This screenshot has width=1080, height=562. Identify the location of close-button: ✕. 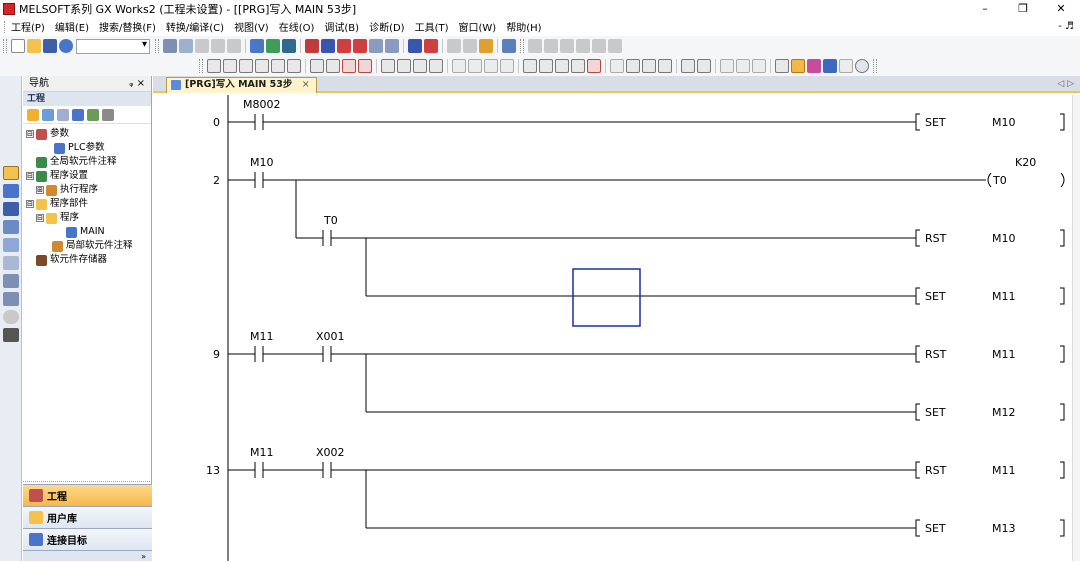
(1061, 9).